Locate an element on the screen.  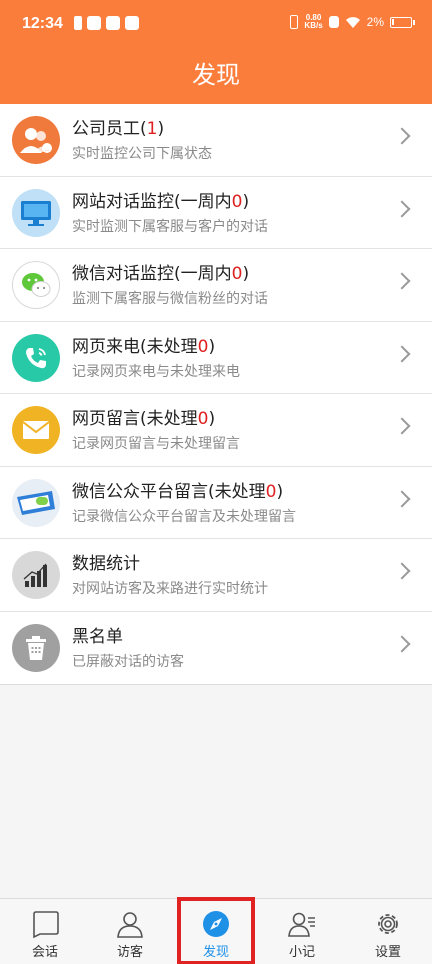
title-bar: 发现 is located at coordinates (216, 76).